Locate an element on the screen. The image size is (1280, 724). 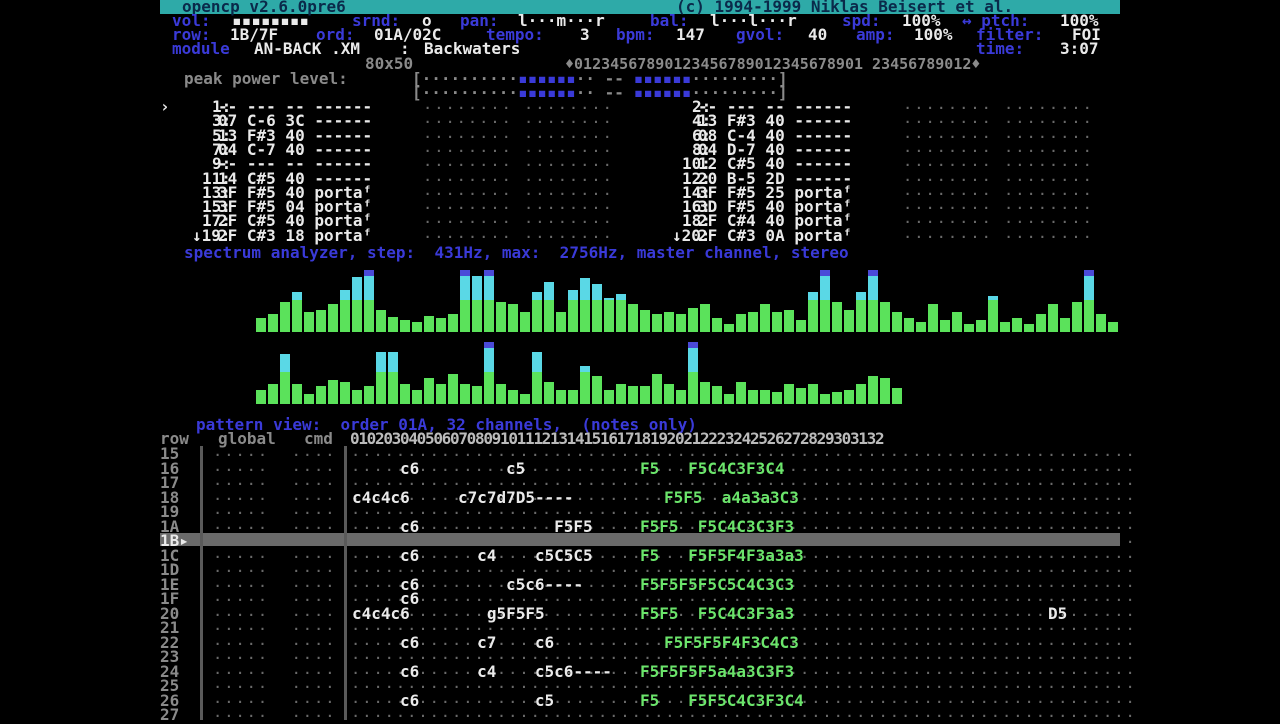
bpm-value: 147 is located at coordinates (690, 34).